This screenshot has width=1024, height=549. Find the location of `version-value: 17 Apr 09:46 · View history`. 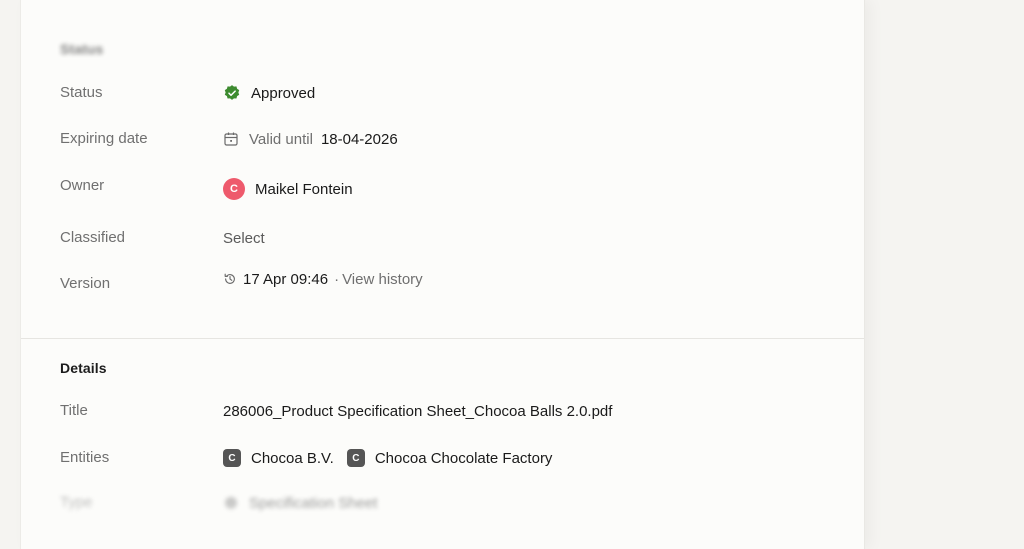

version-value: 17 Apr 09:46 · View history is located at coordinates (323, 279).